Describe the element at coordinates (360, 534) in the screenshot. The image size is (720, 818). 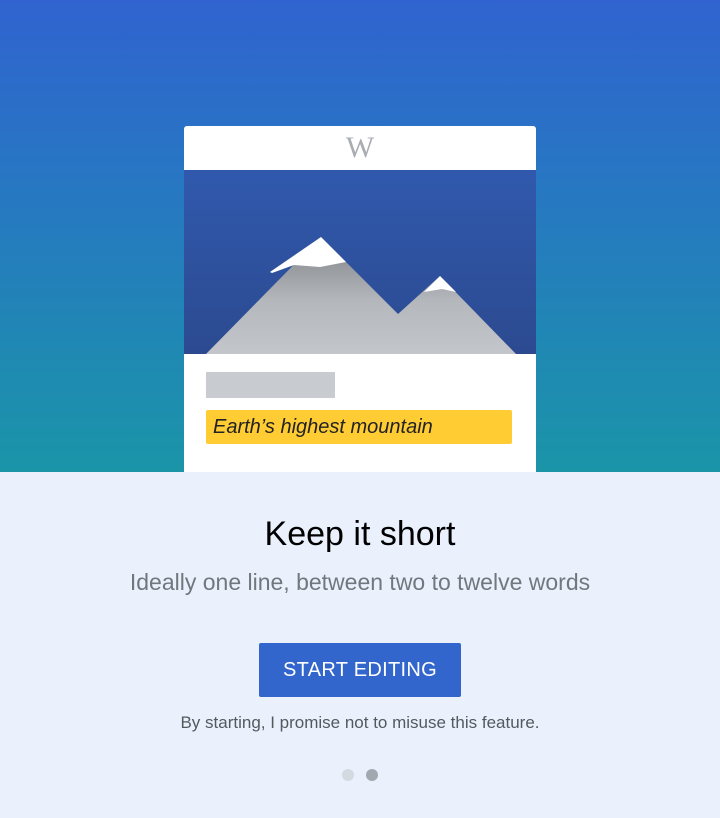
I see `onboarding-title: Keep it short` at that location.